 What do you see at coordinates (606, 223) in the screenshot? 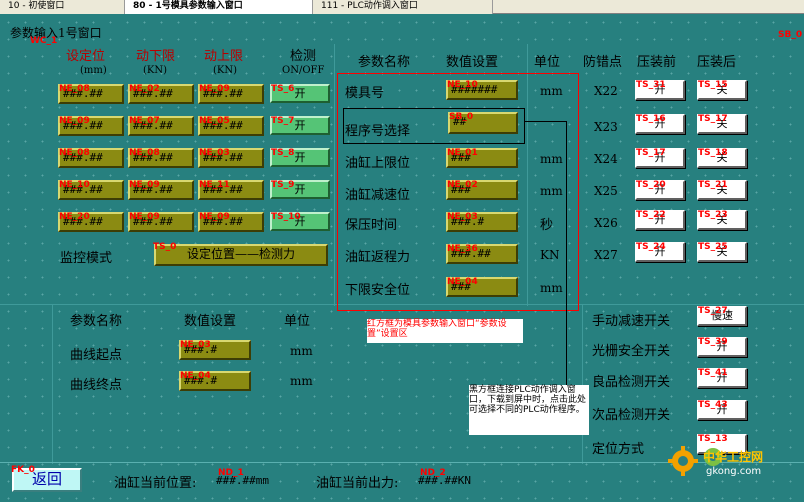
I see `guard-point: X26` at bounding box center [606, 223].